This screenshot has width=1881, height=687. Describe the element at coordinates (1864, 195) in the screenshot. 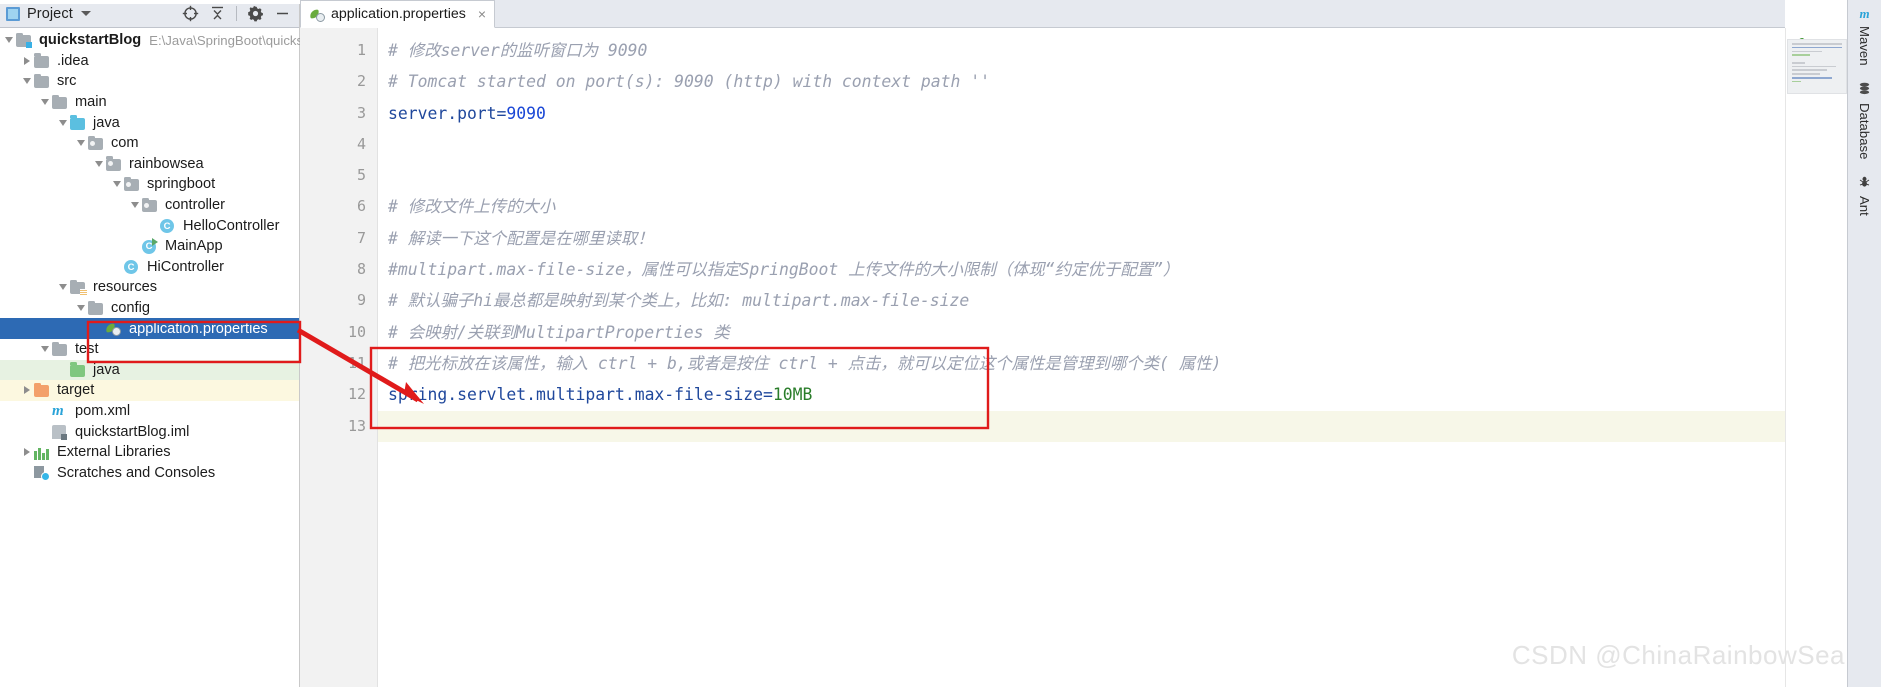

I see `tool-tab-ant: Ant` at that location.